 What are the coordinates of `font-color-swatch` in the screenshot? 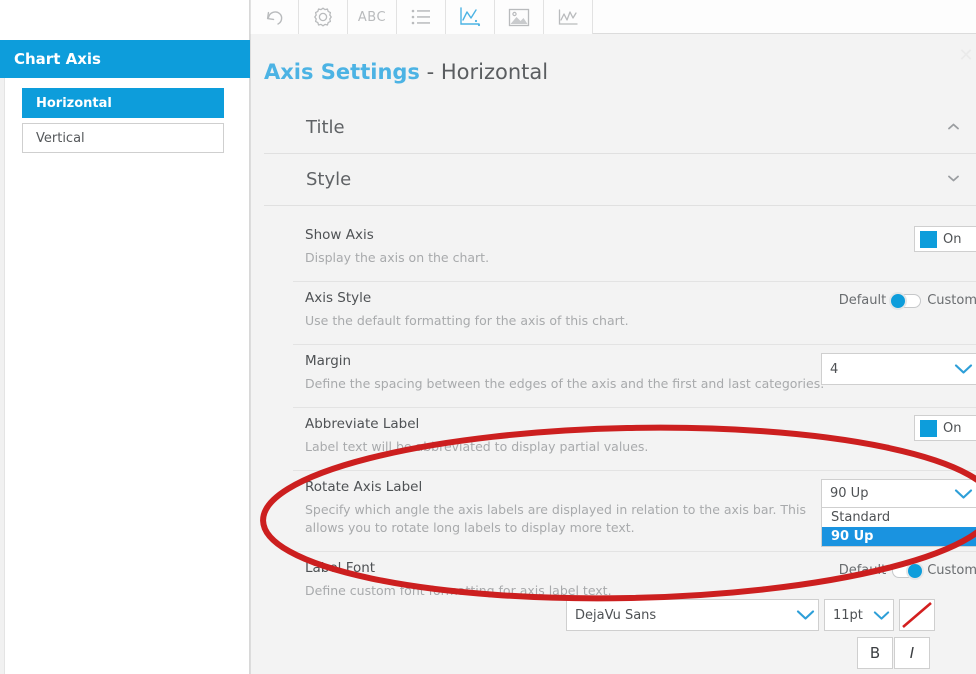 It's located at (917, 615).